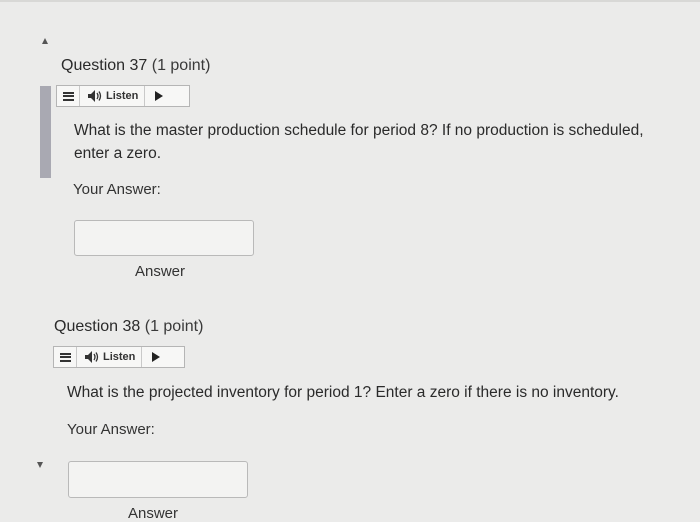  I want to click on question-38-your-answer-label: Your Answer:, so click(111, 429).